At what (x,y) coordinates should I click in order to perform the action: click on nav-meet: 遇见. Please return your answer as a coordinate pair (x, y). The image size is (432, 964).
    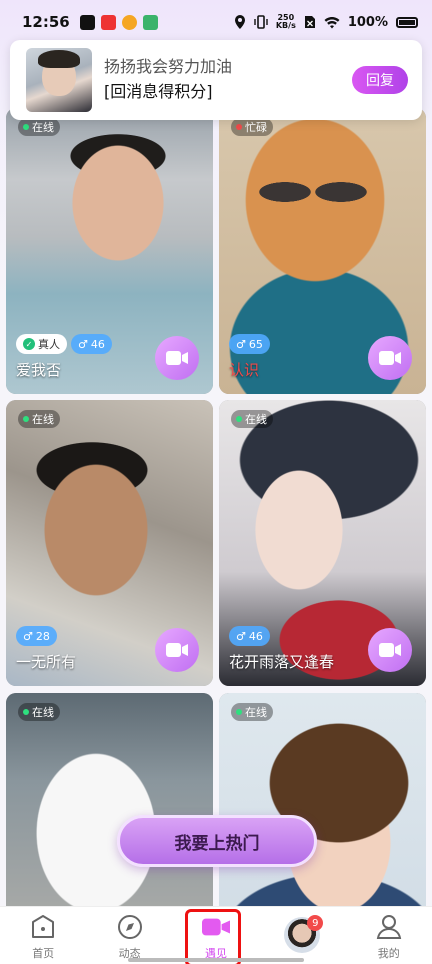
    Looking at the image, I should click on (216, 936).